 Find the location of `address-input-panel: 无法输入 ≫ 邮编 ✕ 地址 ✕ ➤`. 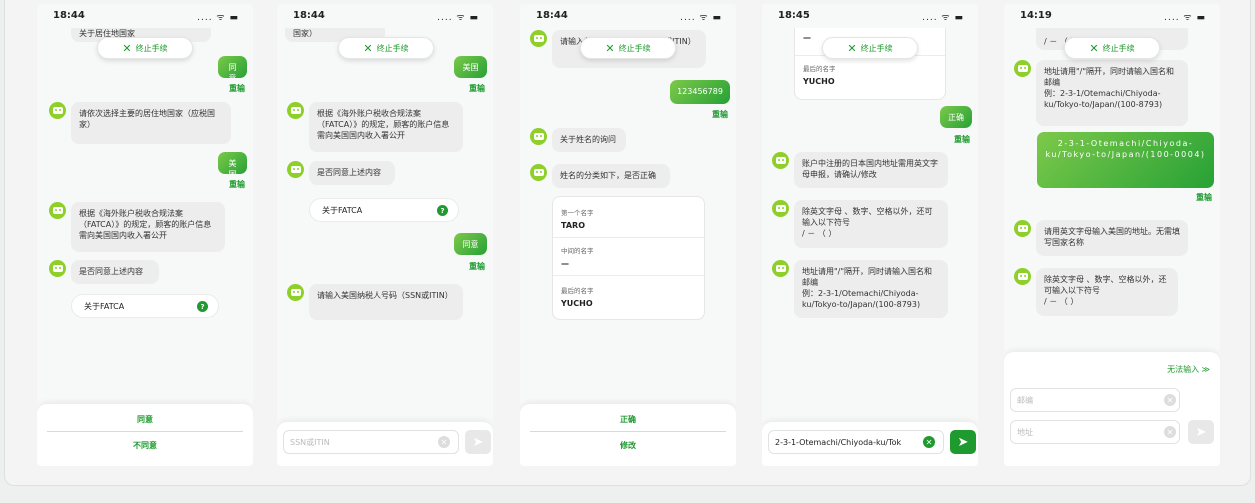

address-input-panel: 无法输入 ≫ 邮编 ✕ 地址 ✕ ➤ is located at coordinates (1112, 409).